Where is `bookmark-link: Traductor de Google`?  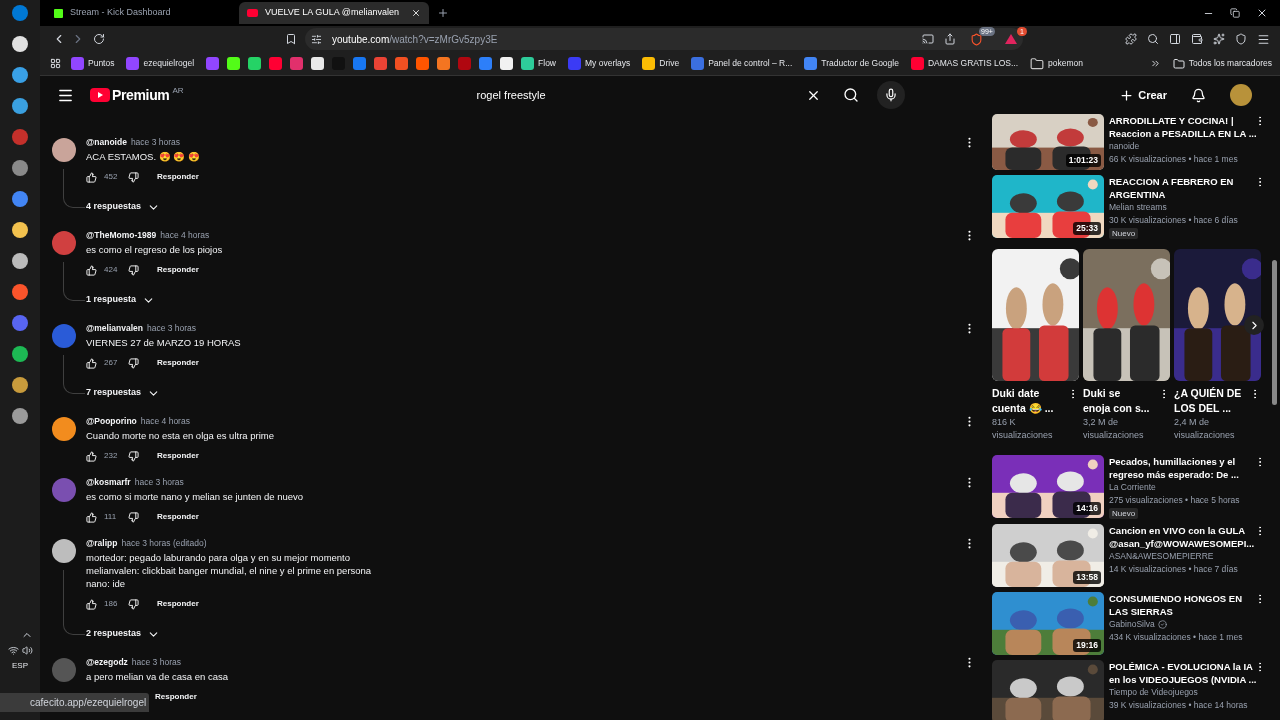
bookmark-link: Traductor de Google is located at coordinates (851, 63).